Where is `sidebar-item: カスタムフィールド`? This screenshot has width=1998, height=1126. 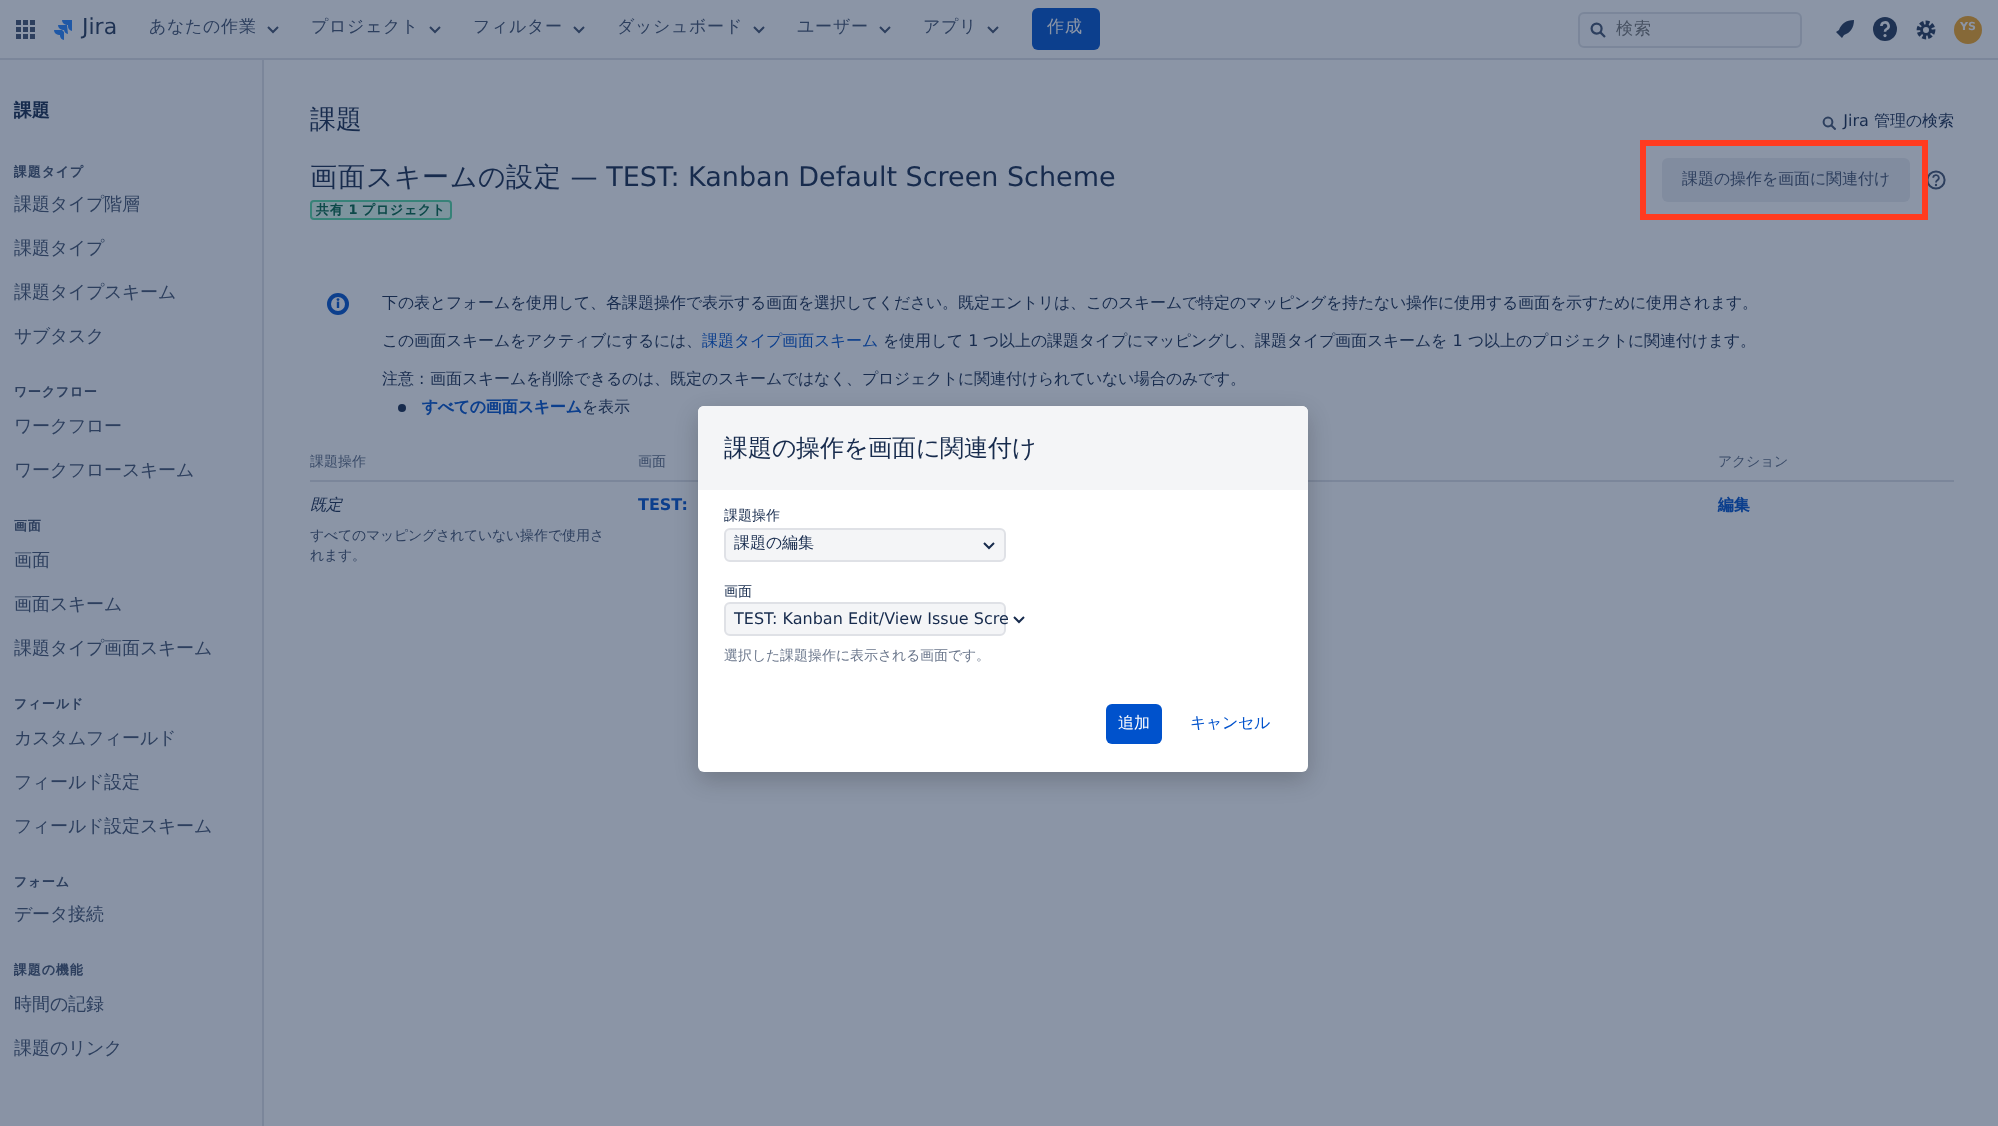
sidebar-item: カスタムフィールド is located at coordinates (95, 739).